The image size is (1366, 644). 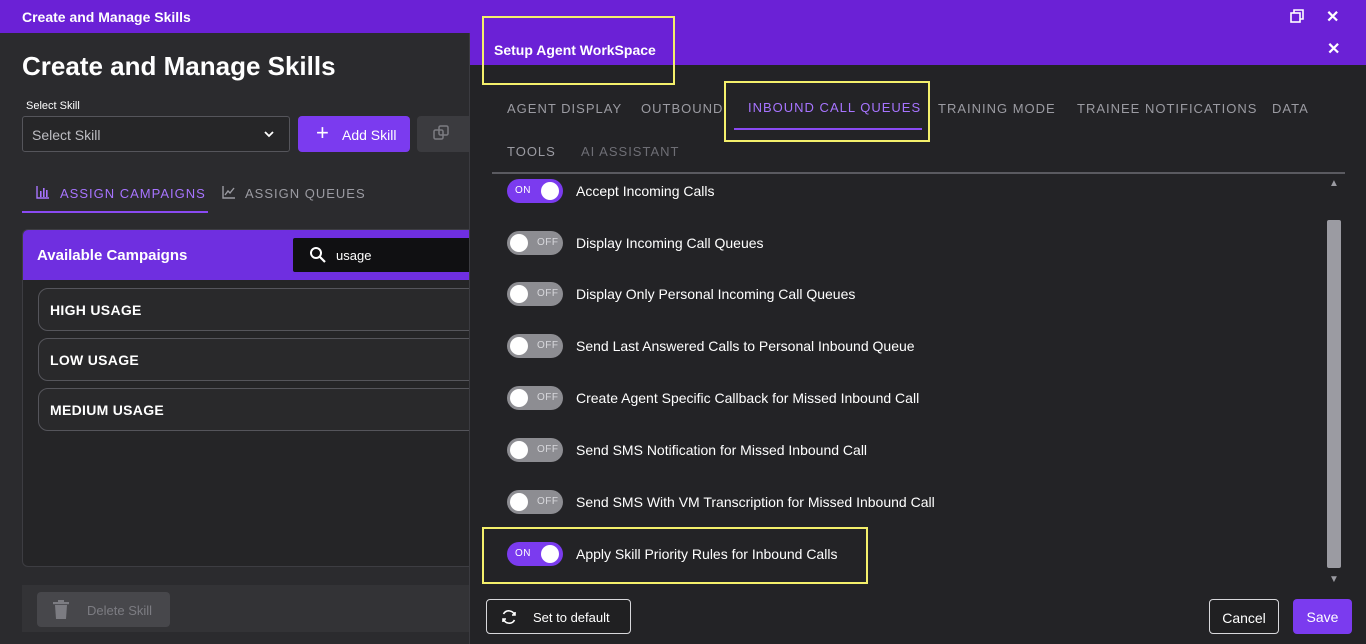 What do you see at coordinates (42, 192) in the screenshot?
I see `bar-chart-icon` at bounding box center [42, 192].